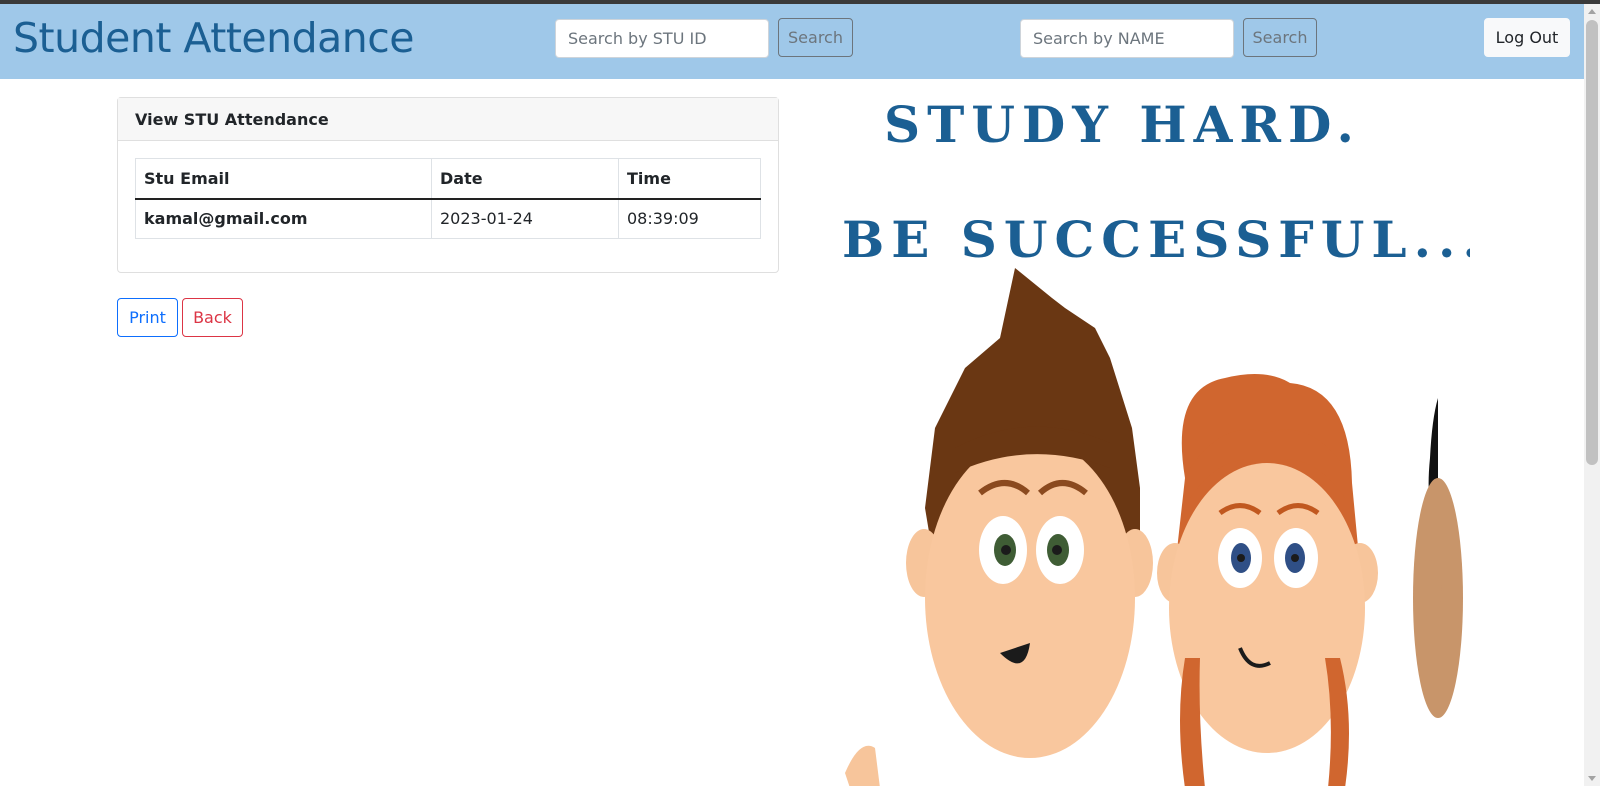  What do you see at coordinates (1592, 11) in the screenshot?
I see `scroll-up-arrow-icon` at bounding box center [1592, 11].